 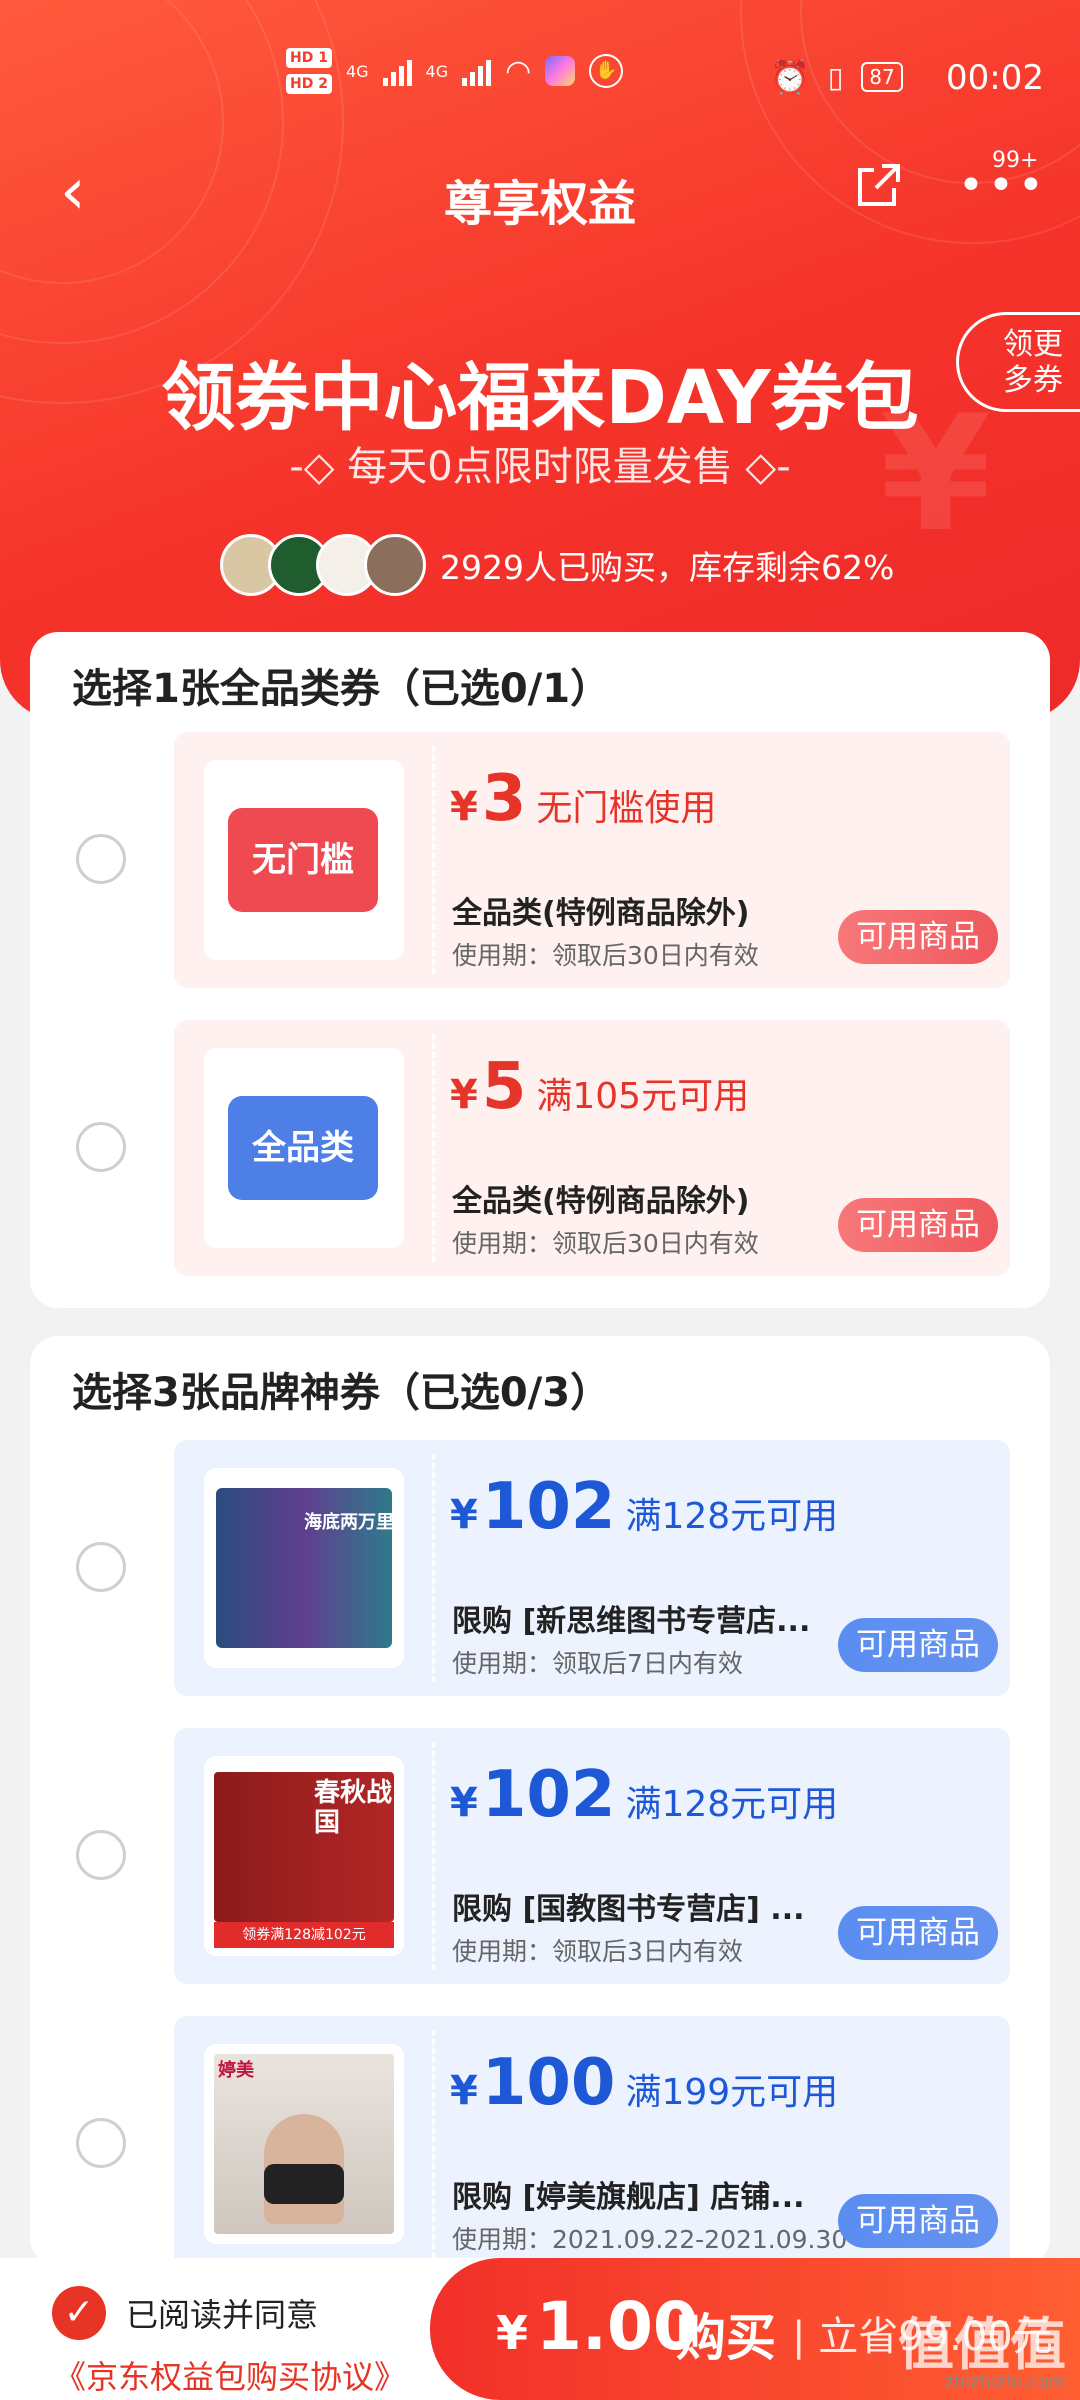 What do you see at coordinates (309, 84) in the screenshot?
I see `sim2-label: HD 2` at bounding box center [309, 84].